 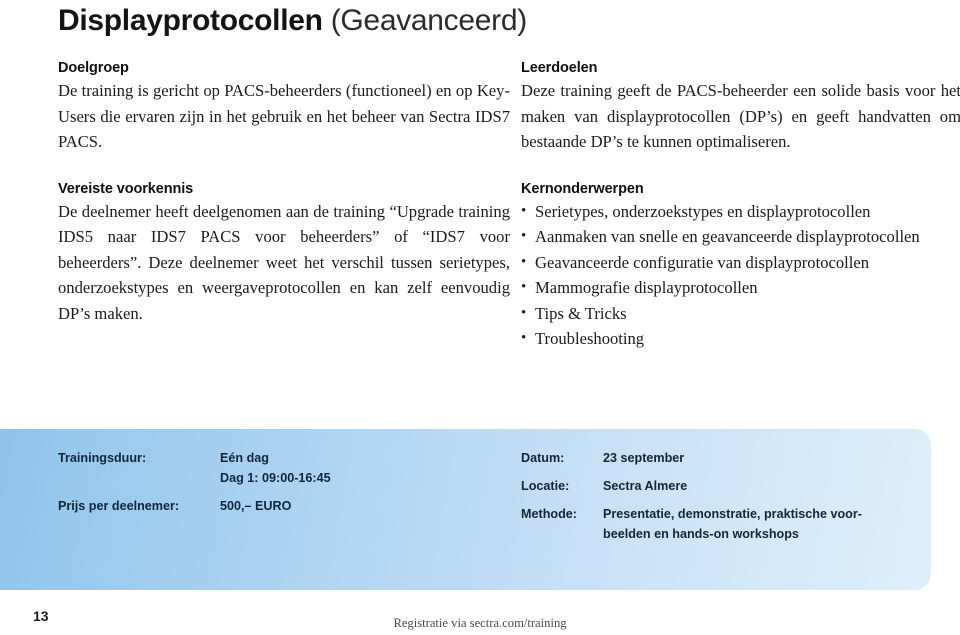 I want to click on footer-registration-note: Registratie via sectra.com/training, so click(x=480, y=623).